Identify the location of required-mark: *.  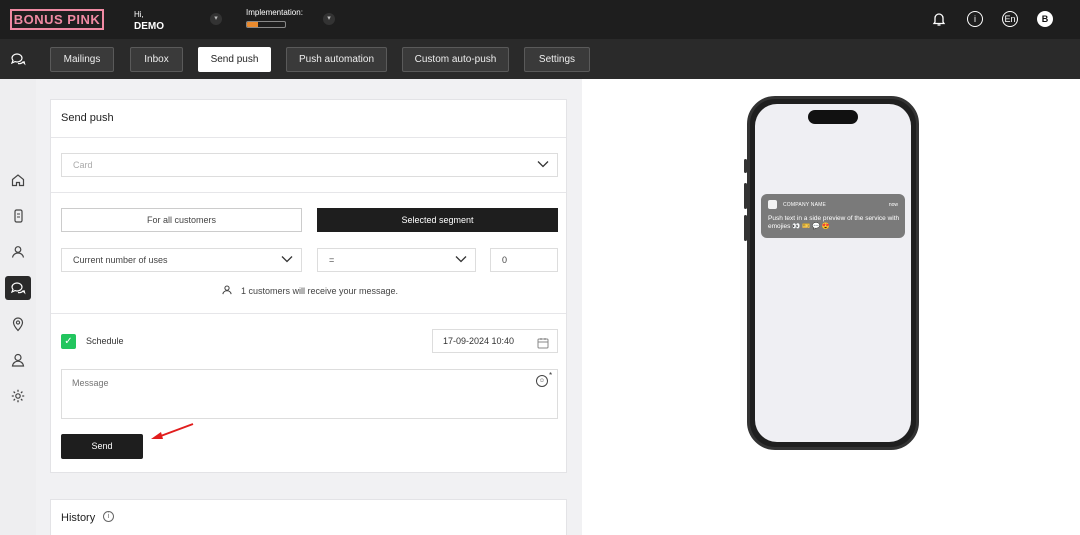
(551, 375).